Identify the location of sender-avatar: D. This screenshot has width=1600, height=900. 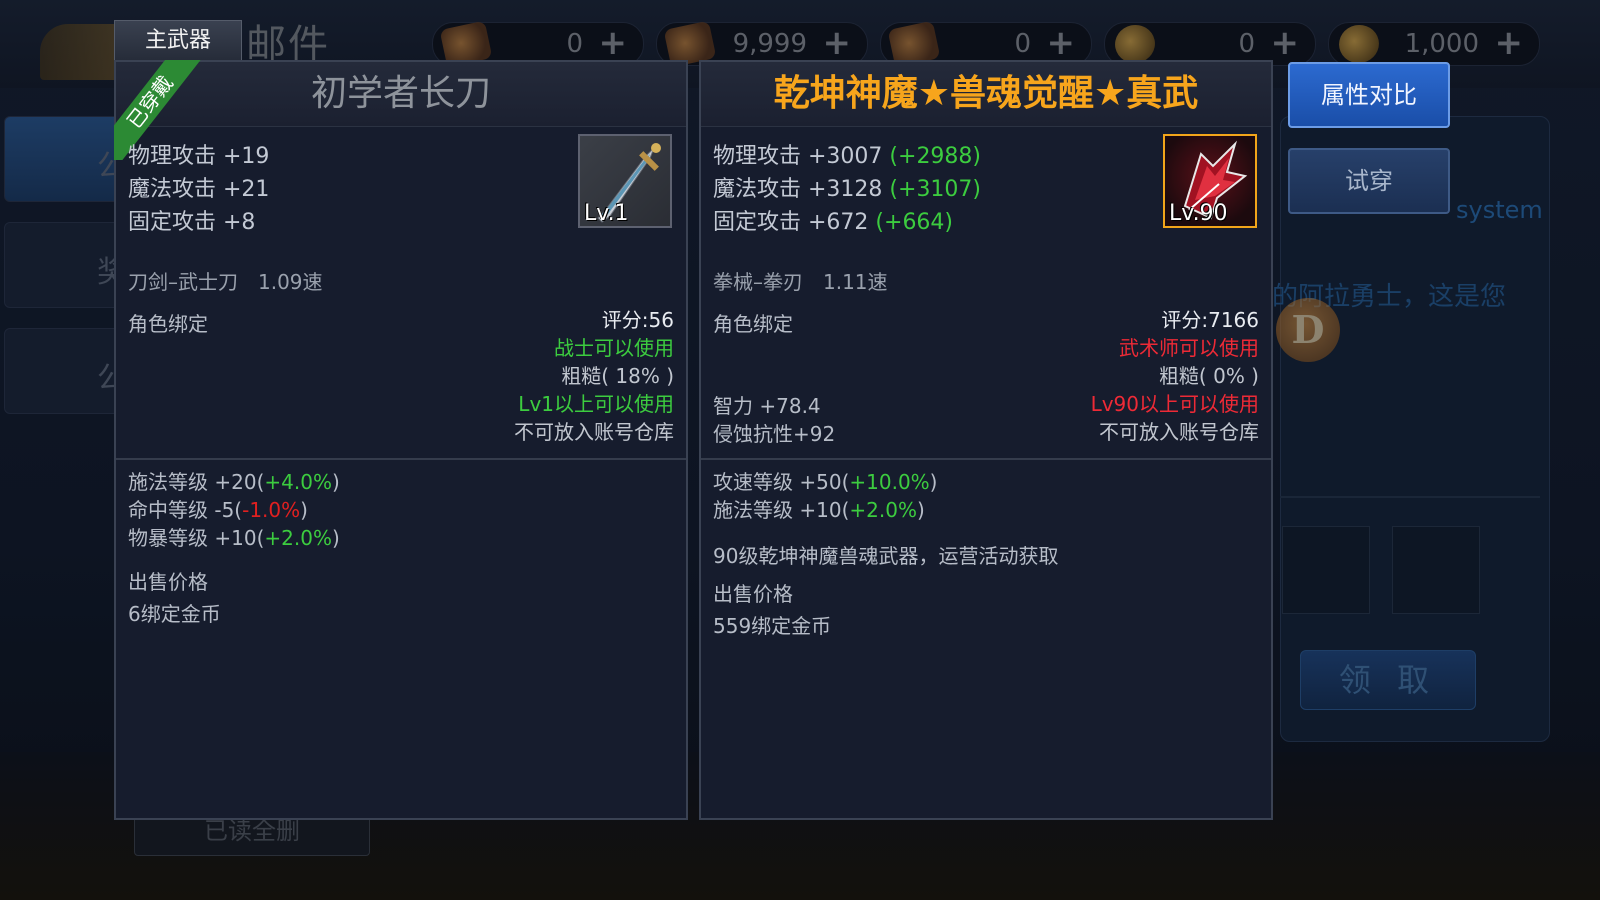
(1308, 330).